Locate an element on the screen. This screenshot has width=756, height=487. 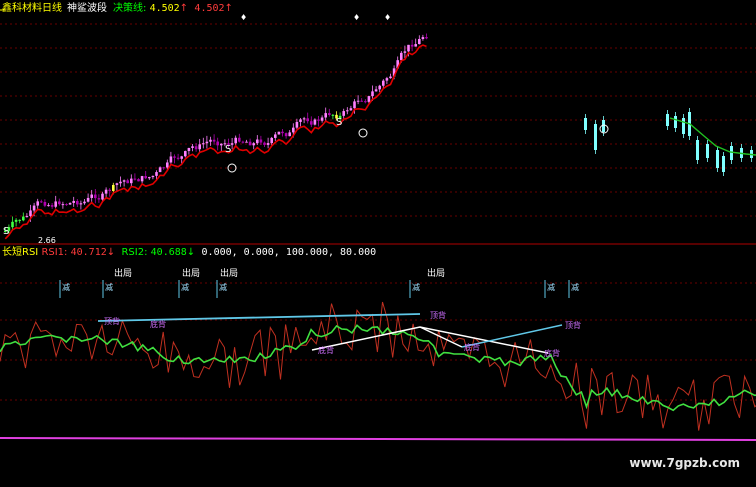
target-icon is located at coordinates (363, 133).